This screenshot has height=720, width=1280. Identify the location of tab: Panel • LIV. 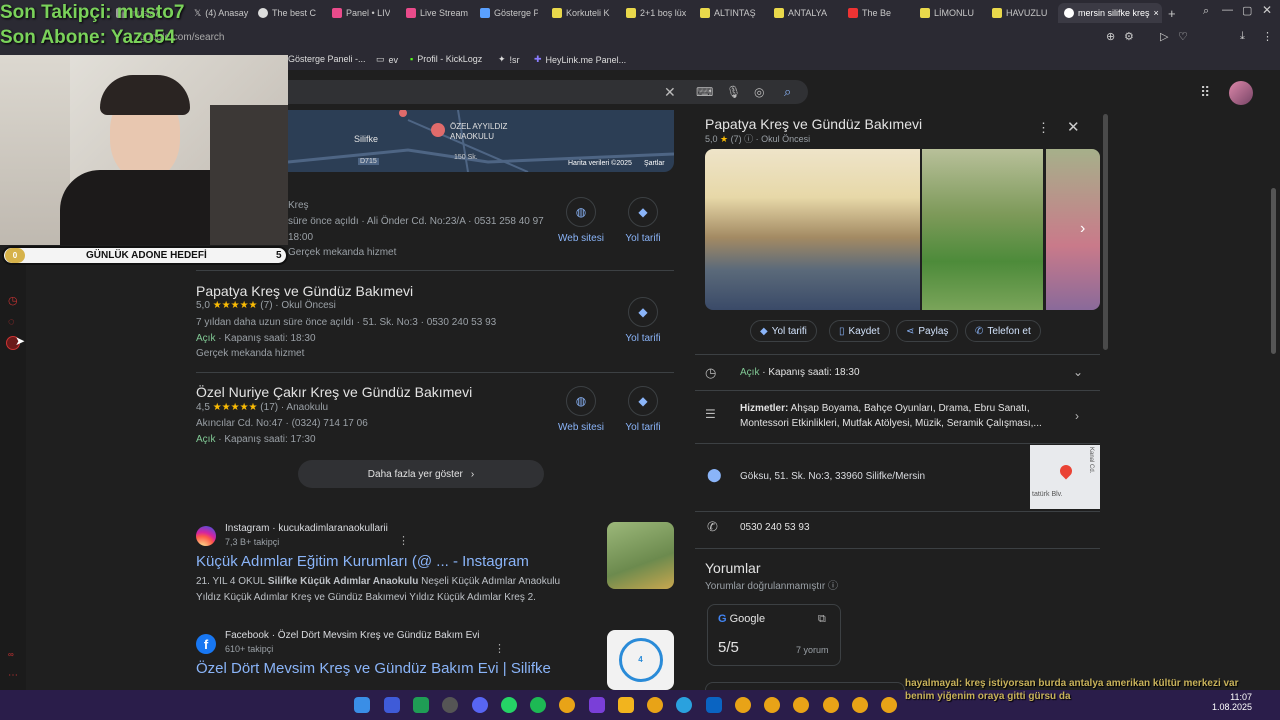
(358, 13).